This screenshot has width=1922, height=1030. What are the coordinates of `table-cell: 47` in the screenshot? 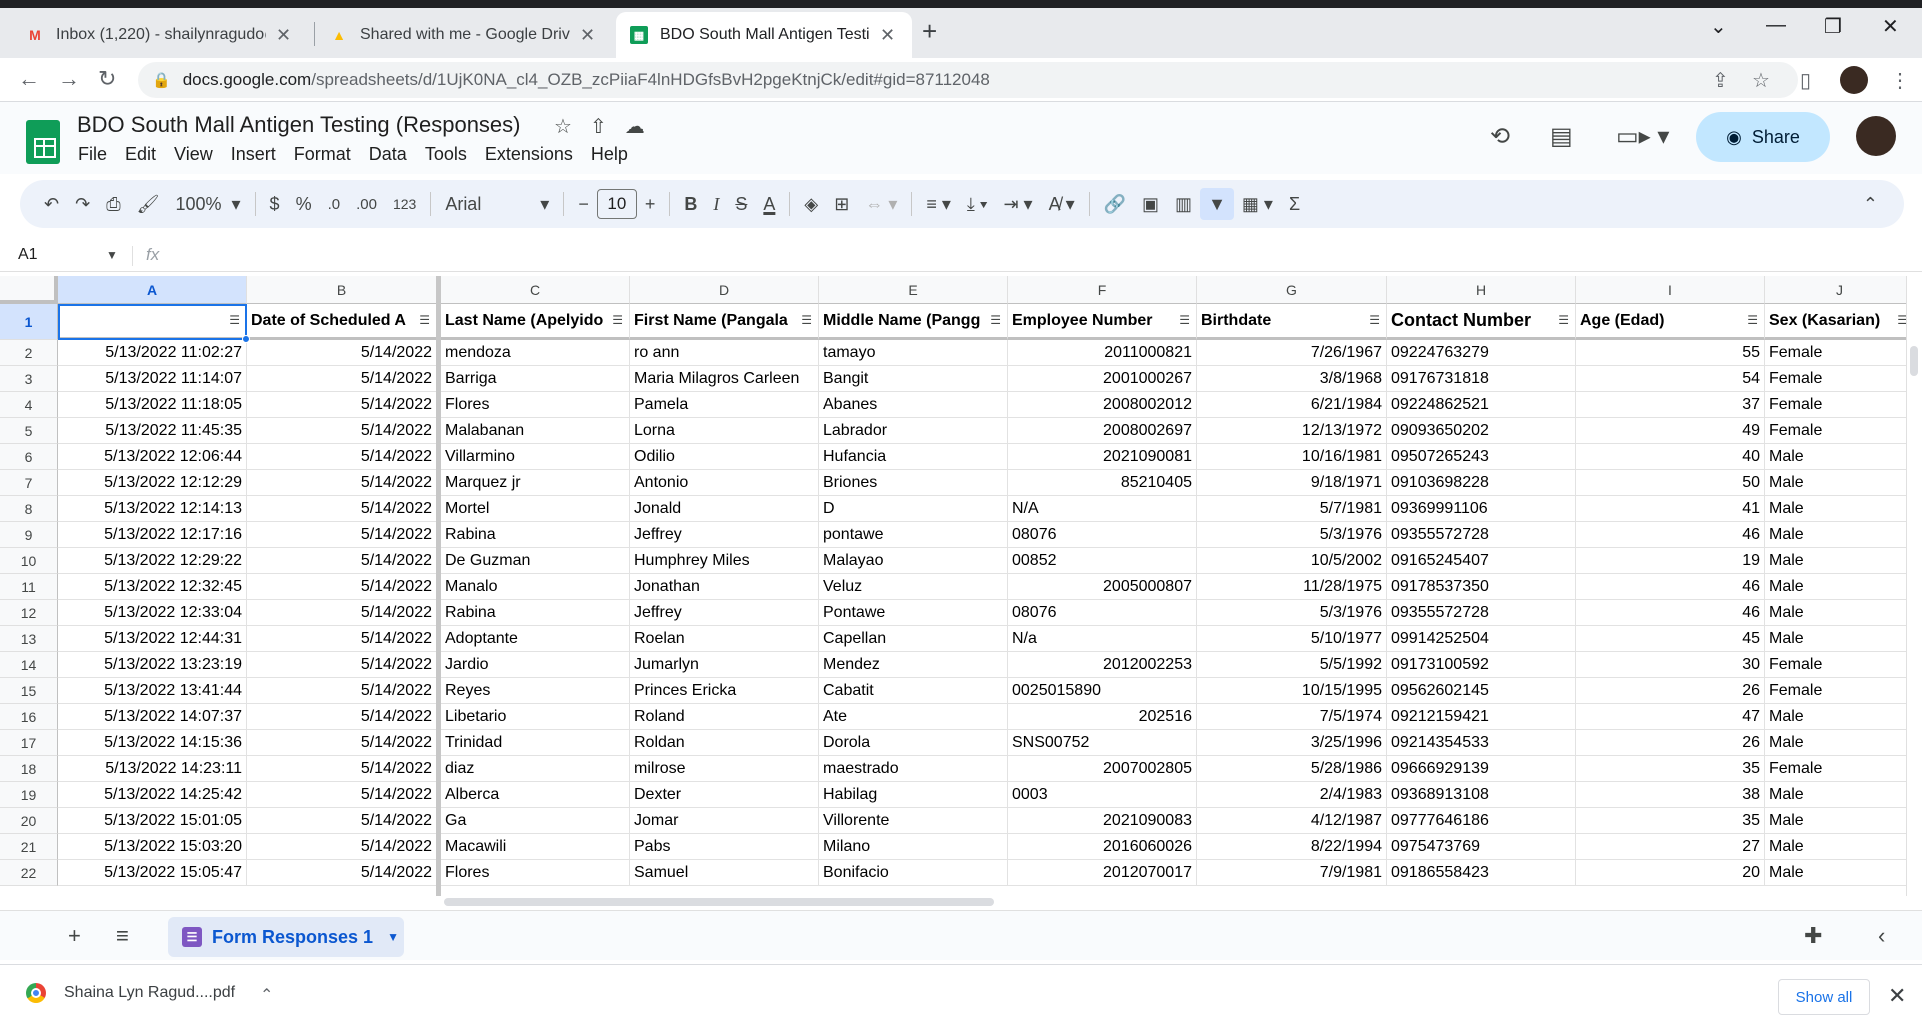 It's located at (1670, 717).